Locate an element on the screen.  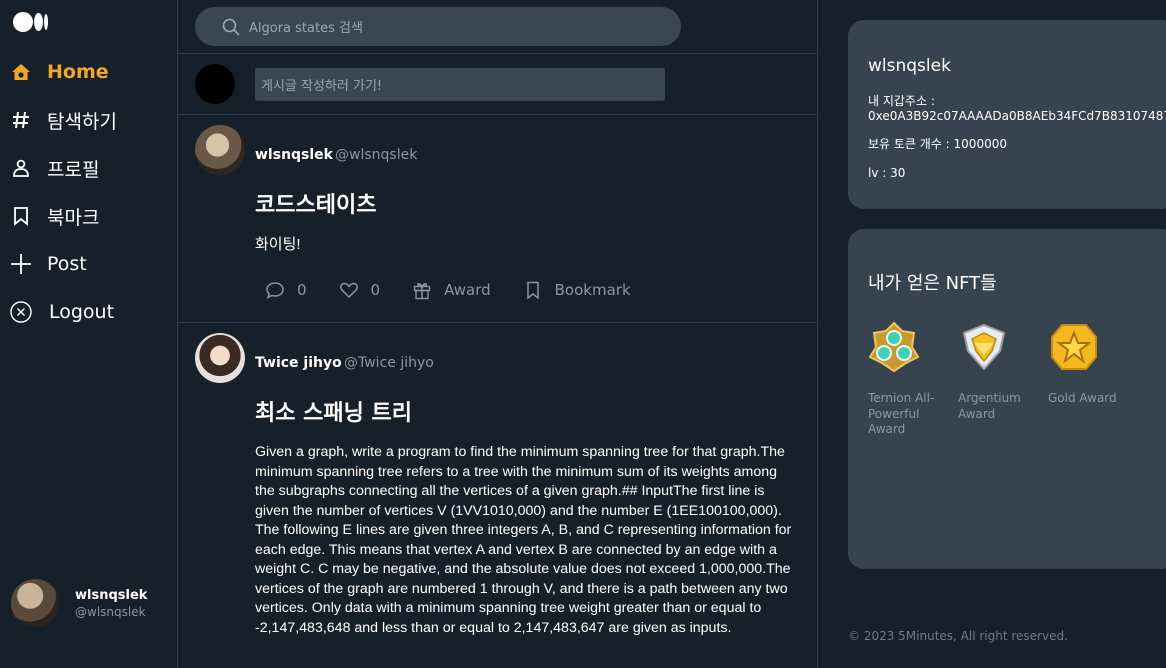
nft-card-title: 내가 얻은 NFT들 is located at coordinates (932, 283).